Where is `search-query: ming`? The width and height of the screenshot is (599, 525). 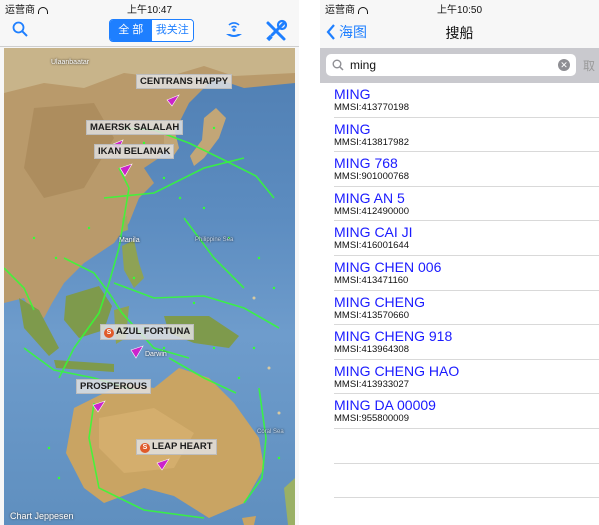 search-query: ming is located at coordinates (363, 65).